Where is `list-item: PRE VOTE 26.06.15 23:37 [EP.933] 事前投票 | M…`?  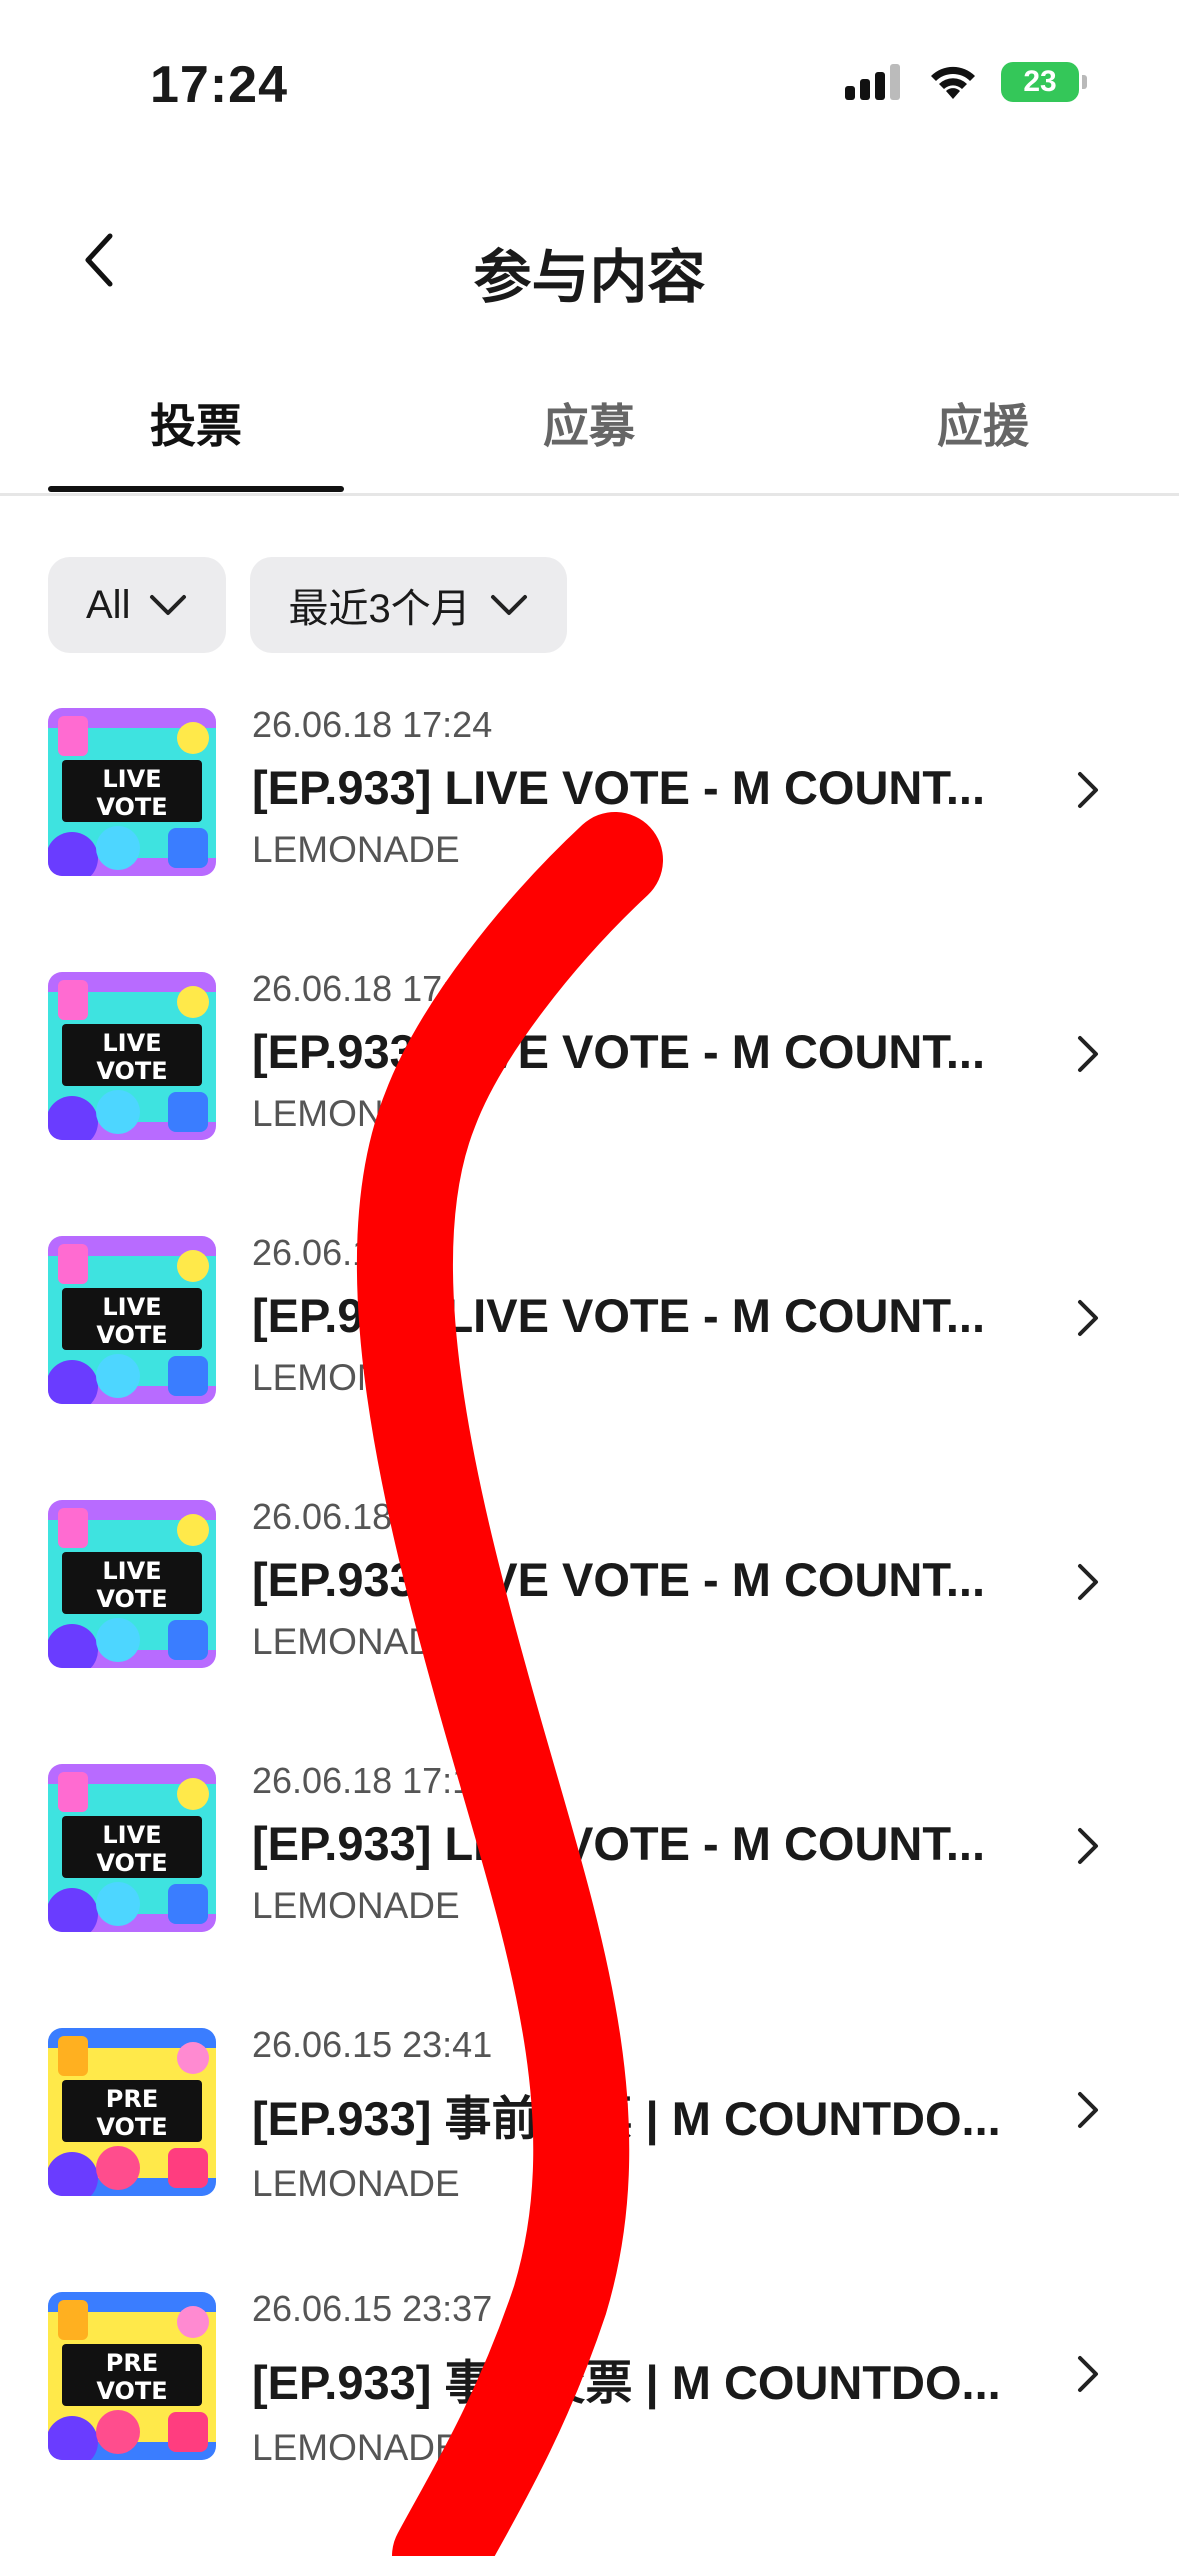
list-item: PRE VOTE 26.06.15 23:37 [EP.933] 事前投票 | M… is located at coordinates (589, 2416).